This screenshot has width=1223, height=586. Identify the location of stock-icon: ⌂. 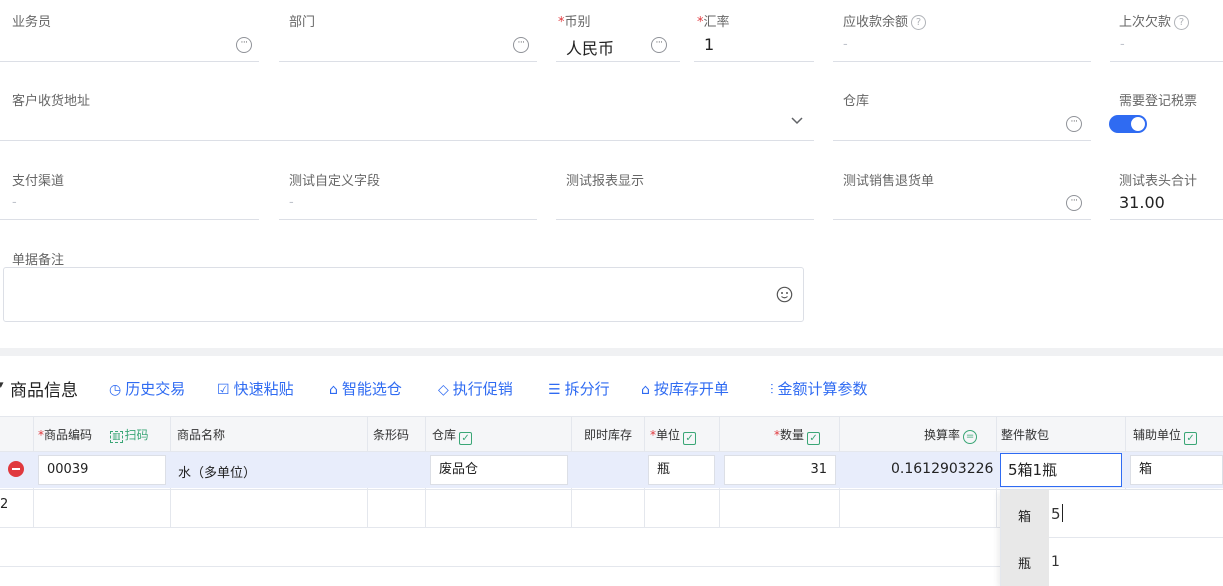
(645, 390).